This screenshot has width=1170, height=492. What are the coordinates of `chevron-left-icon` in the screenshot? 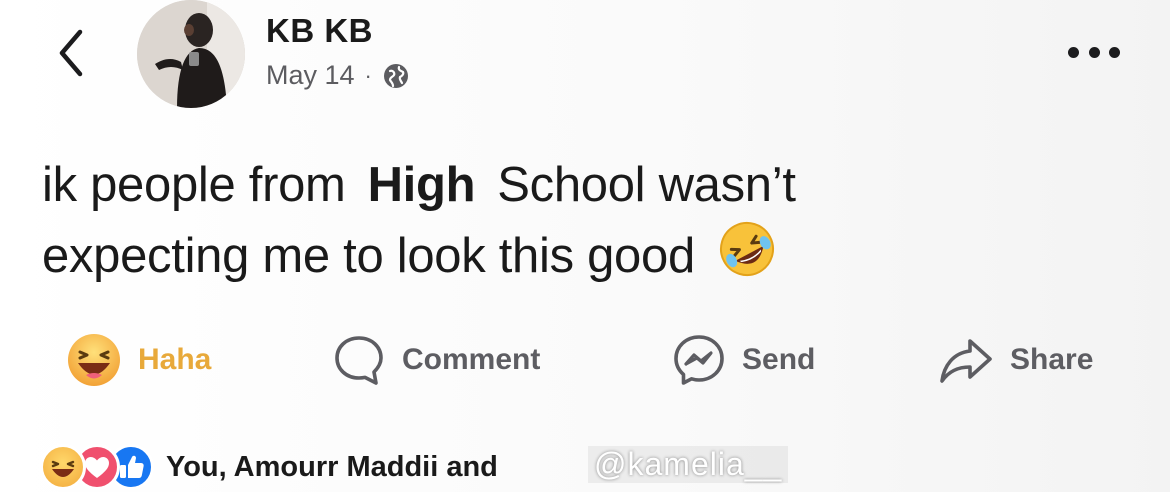 It's located at (71, 53).